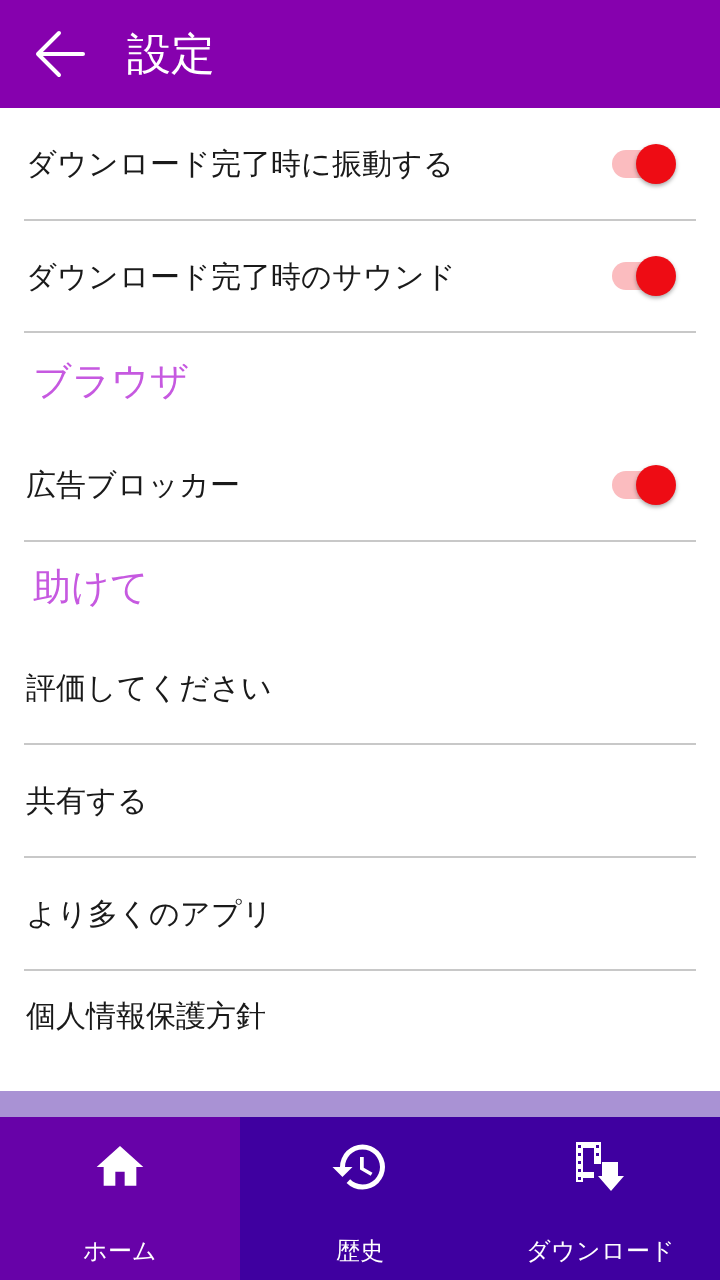 This screenshot has width=720, height=1280. I want to click on nav-tab: 歴史, so click(360, 1198).